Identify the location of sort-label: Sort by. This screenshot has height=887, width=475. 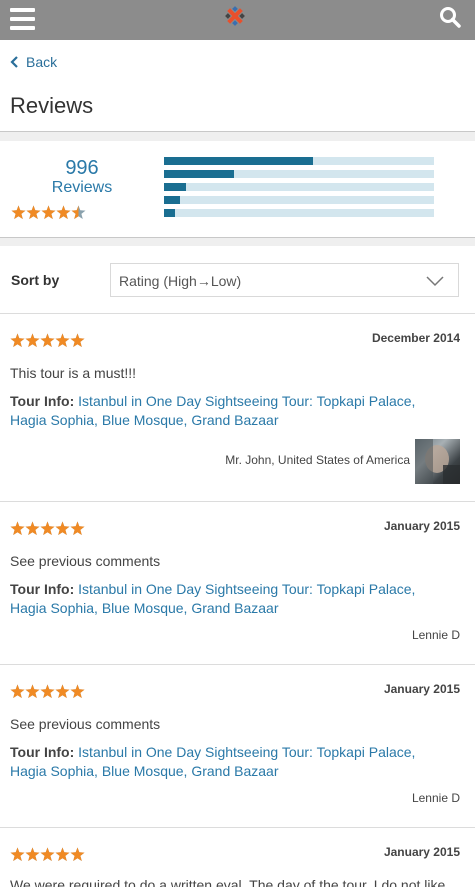
(35, 280).